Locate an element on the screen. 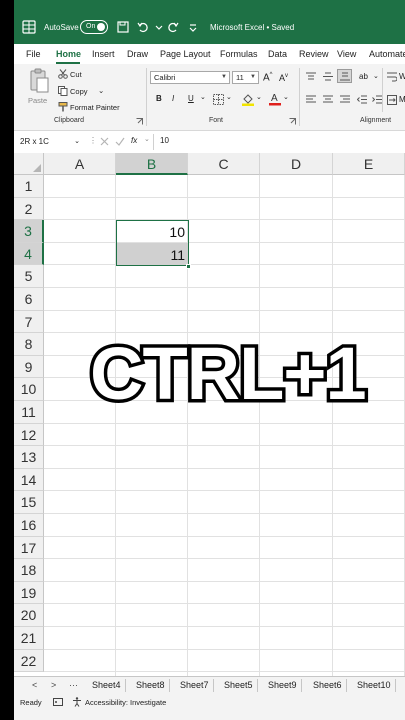 The image size is (405, 720). chevron-down-icon: ⌄ is located at coordinates (147, 139).